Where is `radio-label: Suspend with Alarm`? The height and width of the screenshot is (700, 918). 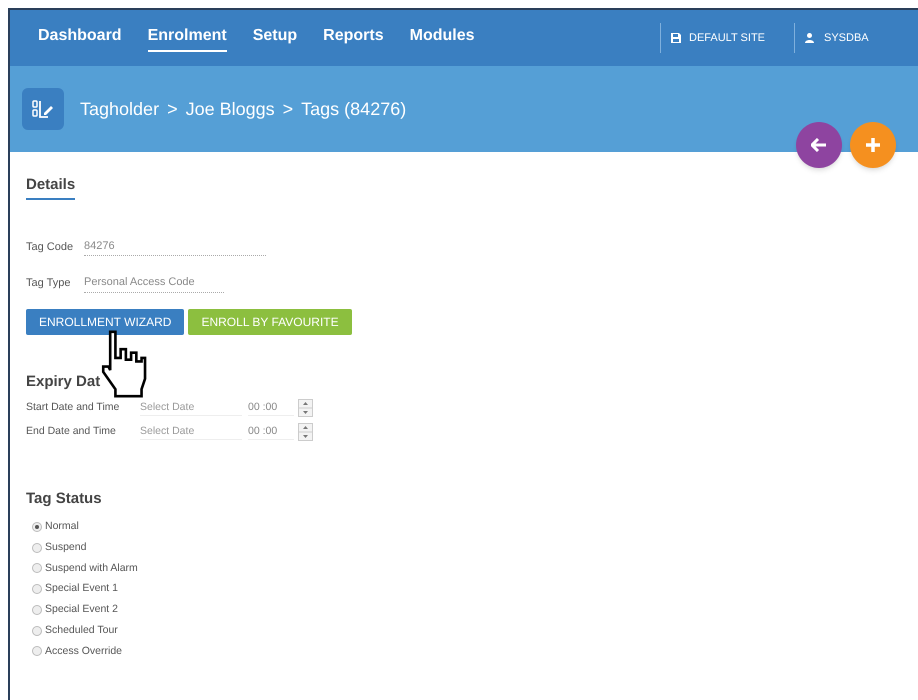 radio-label: Suspend with Alarm is located at coordinates (91, 568).